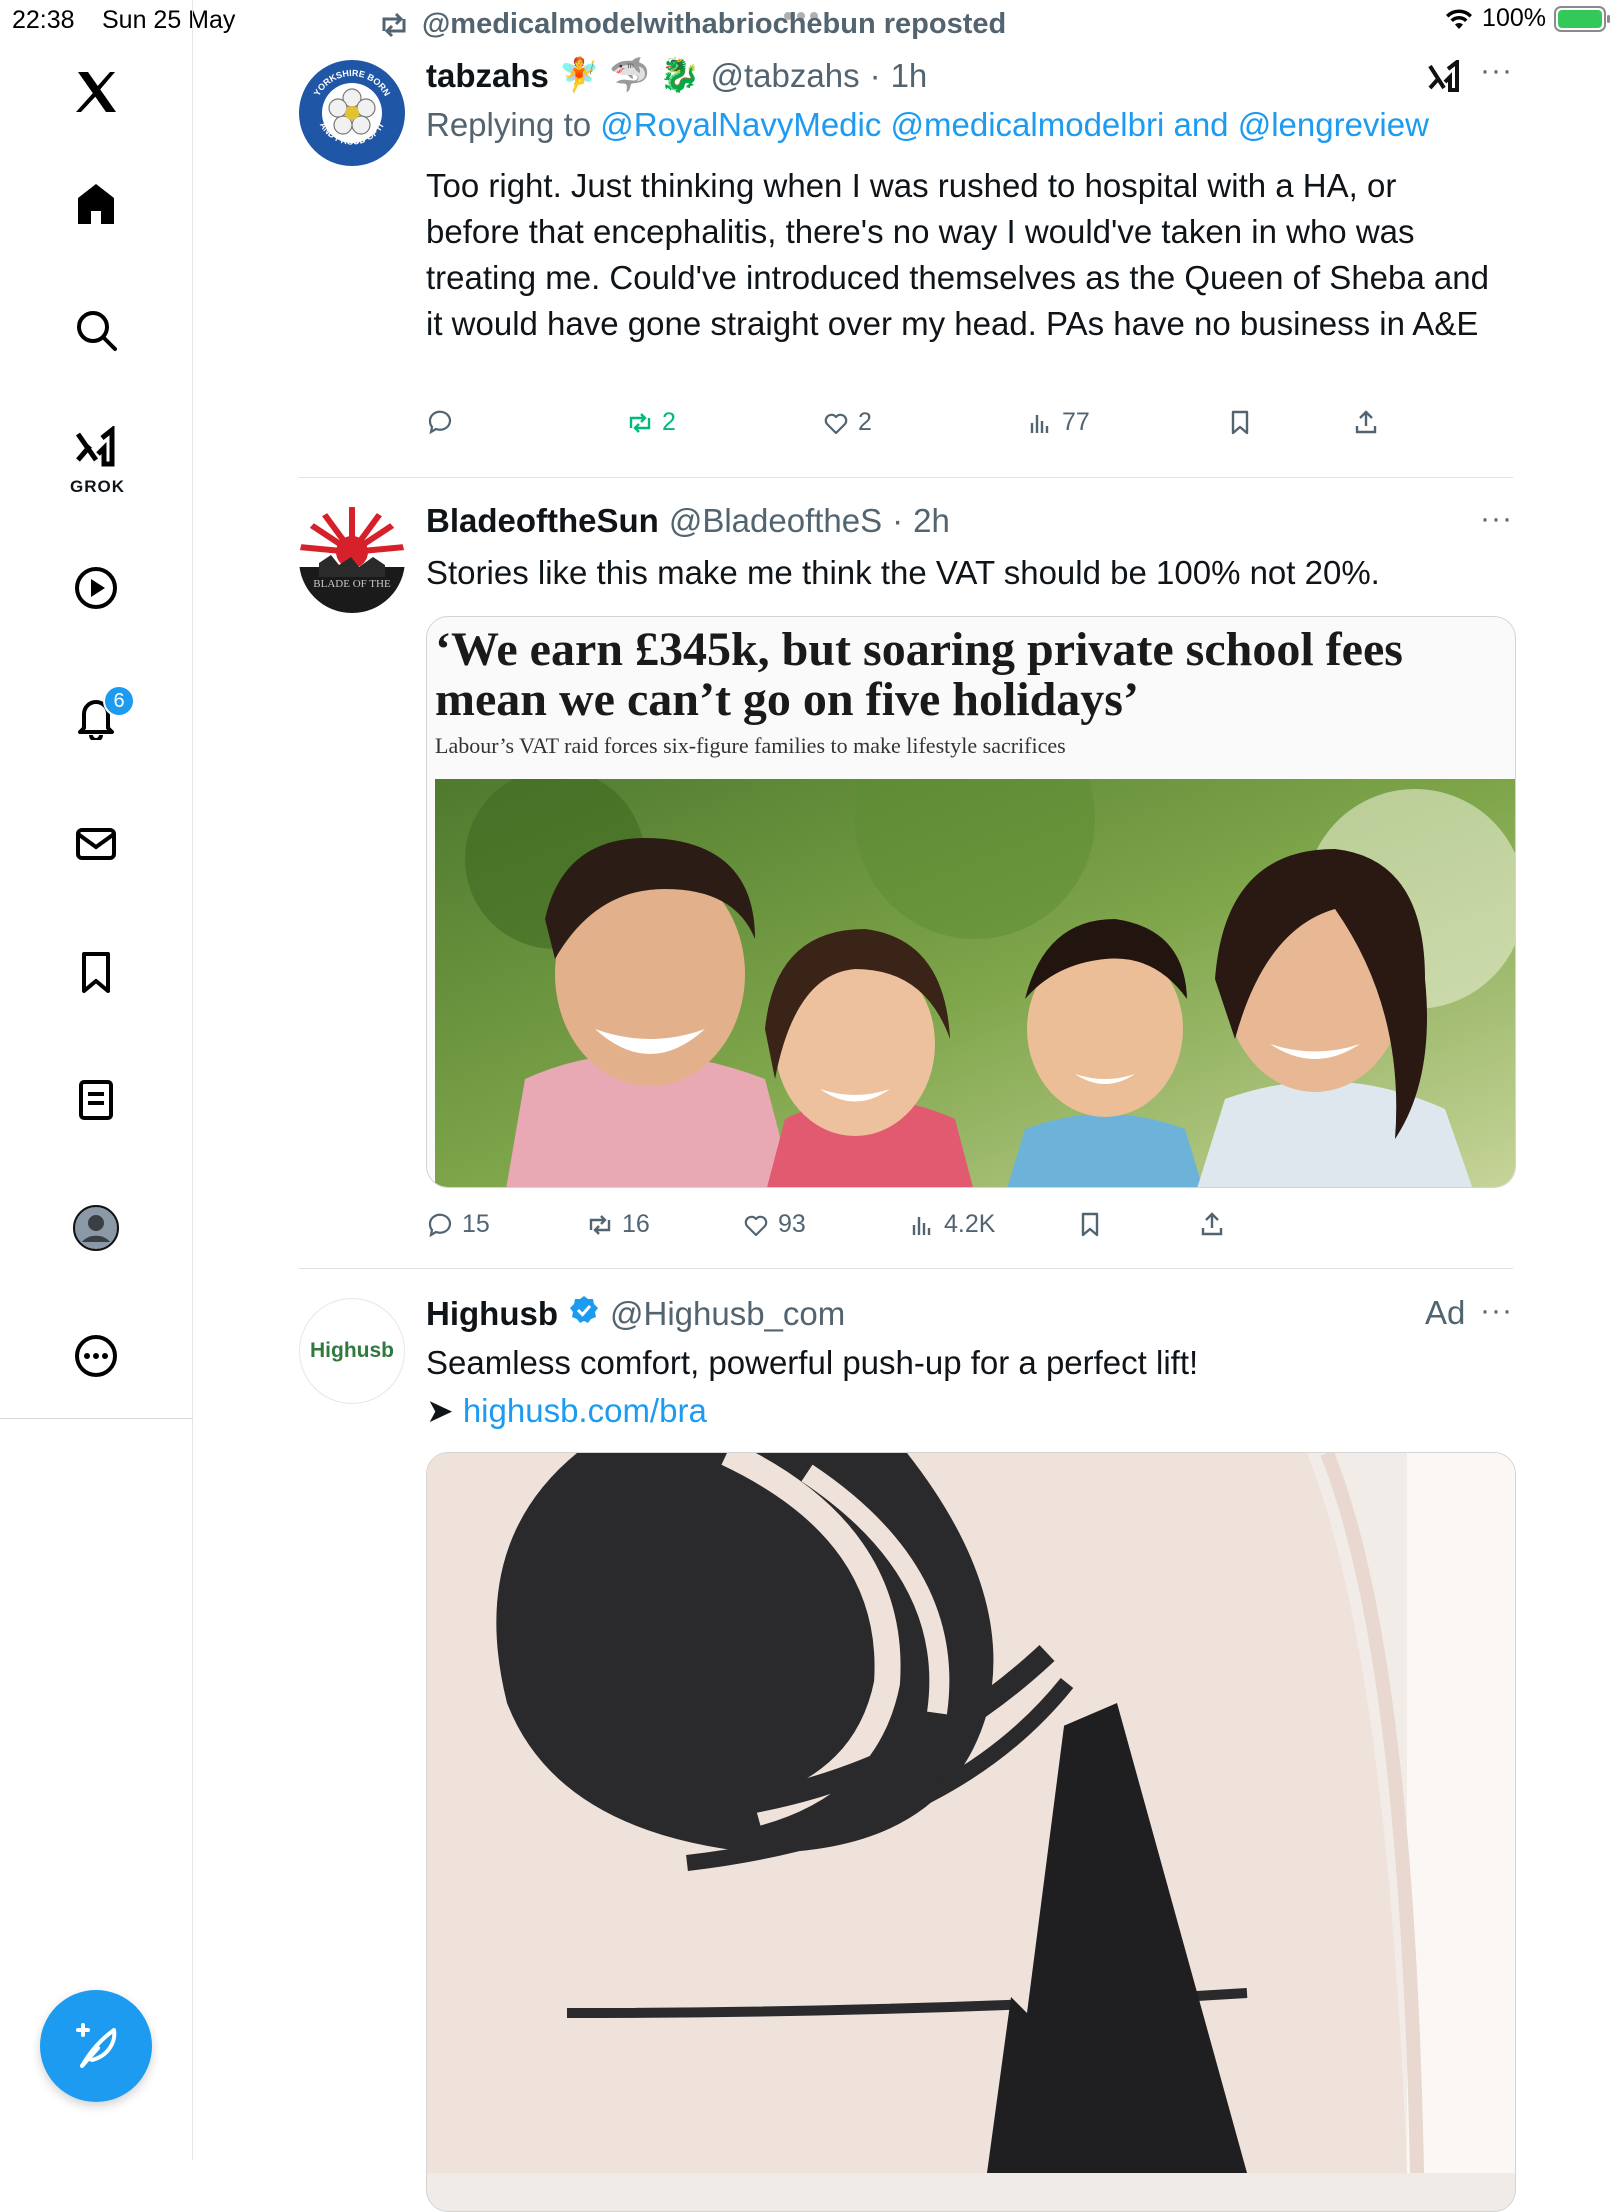 The width and height of the screenshot is (1620, 2212). Describe the element at coordinates (96, 92) in the screenshot. I see `x-logo-icon` at that location.